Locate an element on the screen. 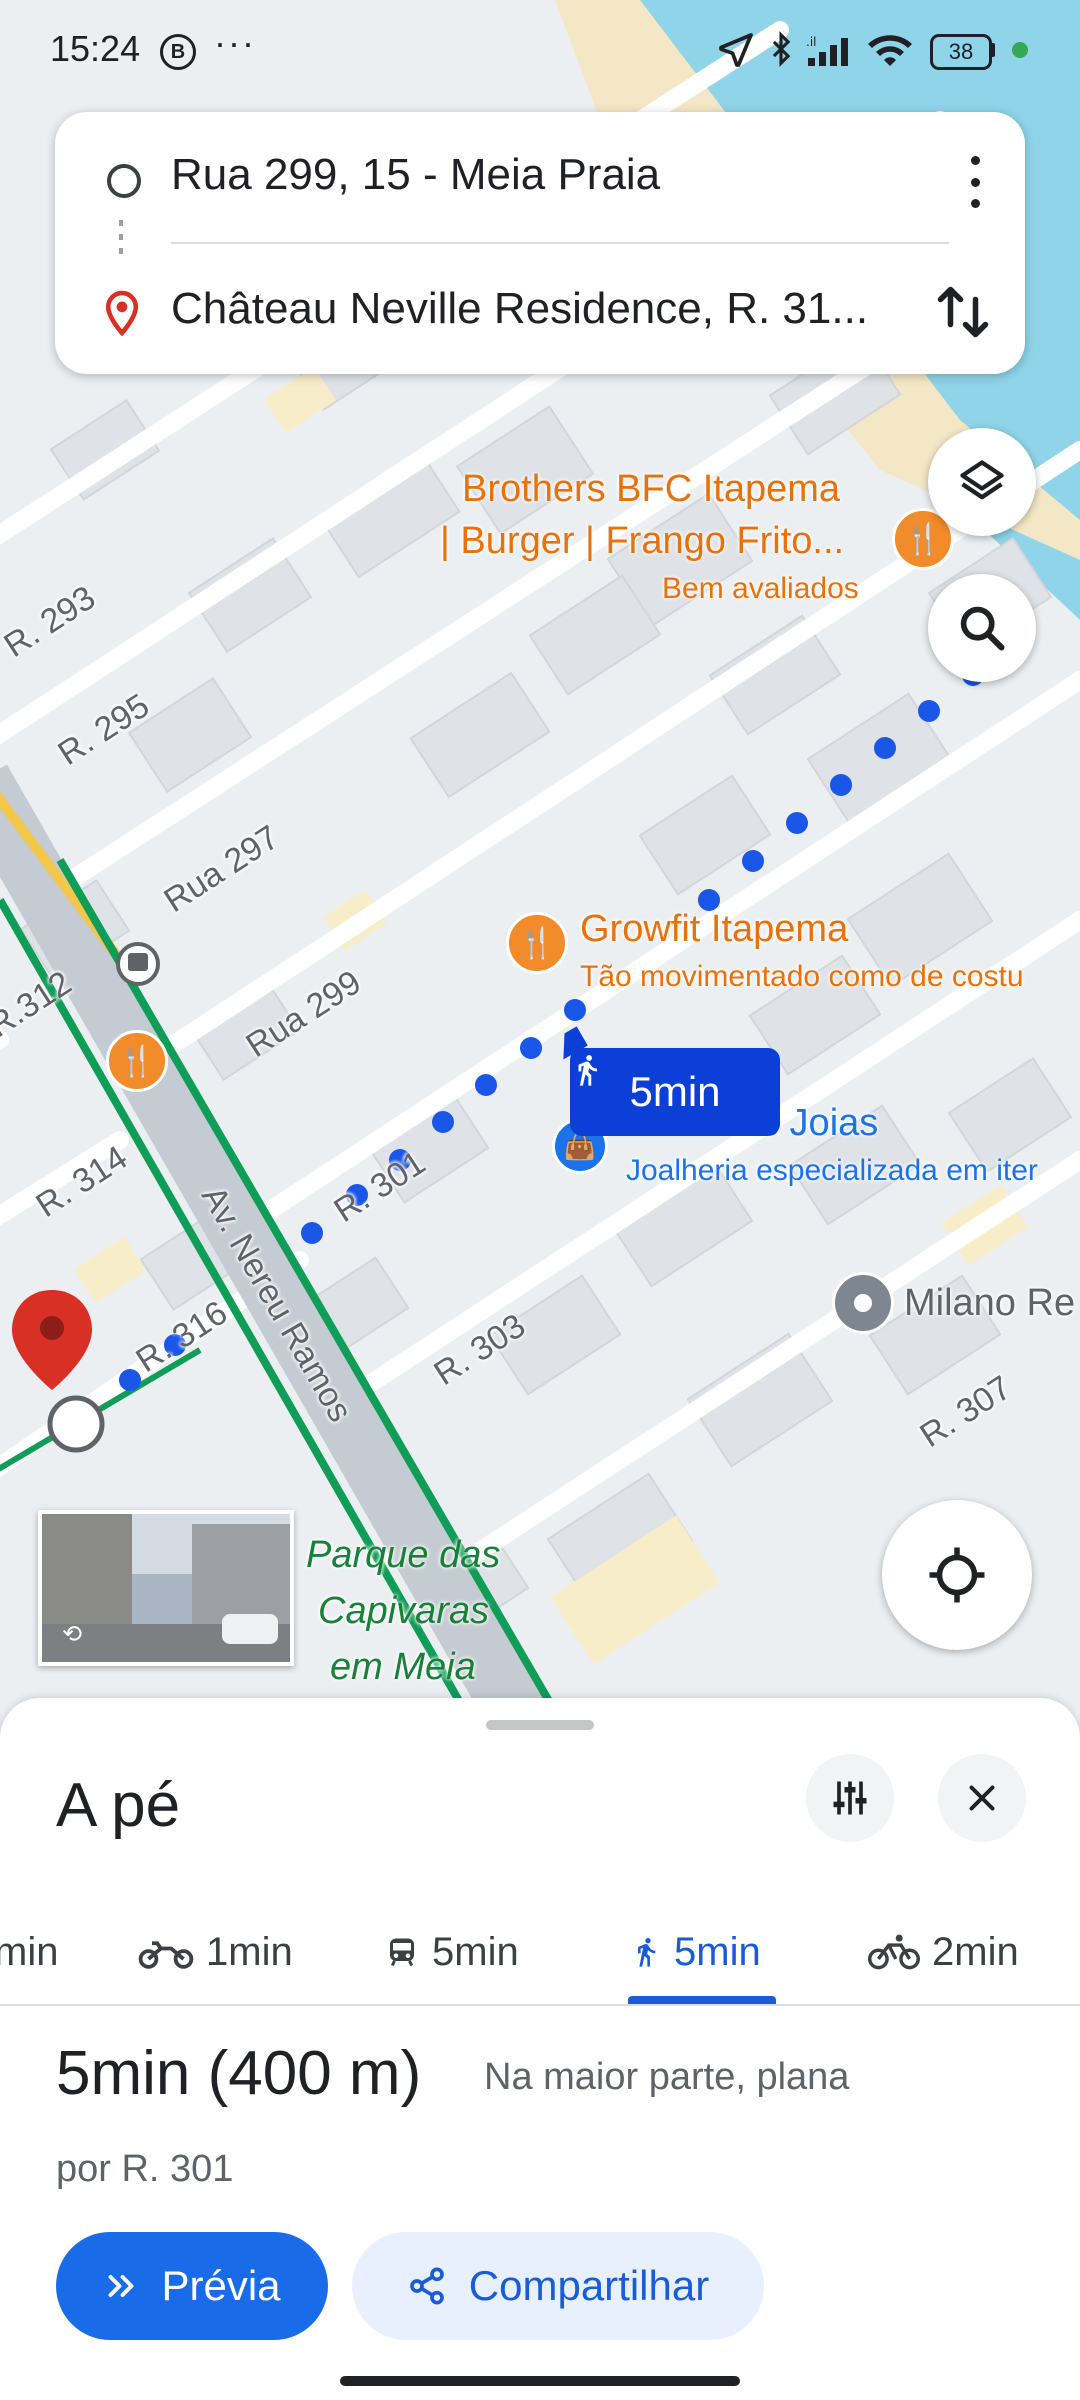 The image size is (1080, 2400). car-shape is located at coordinates (250, 1629).